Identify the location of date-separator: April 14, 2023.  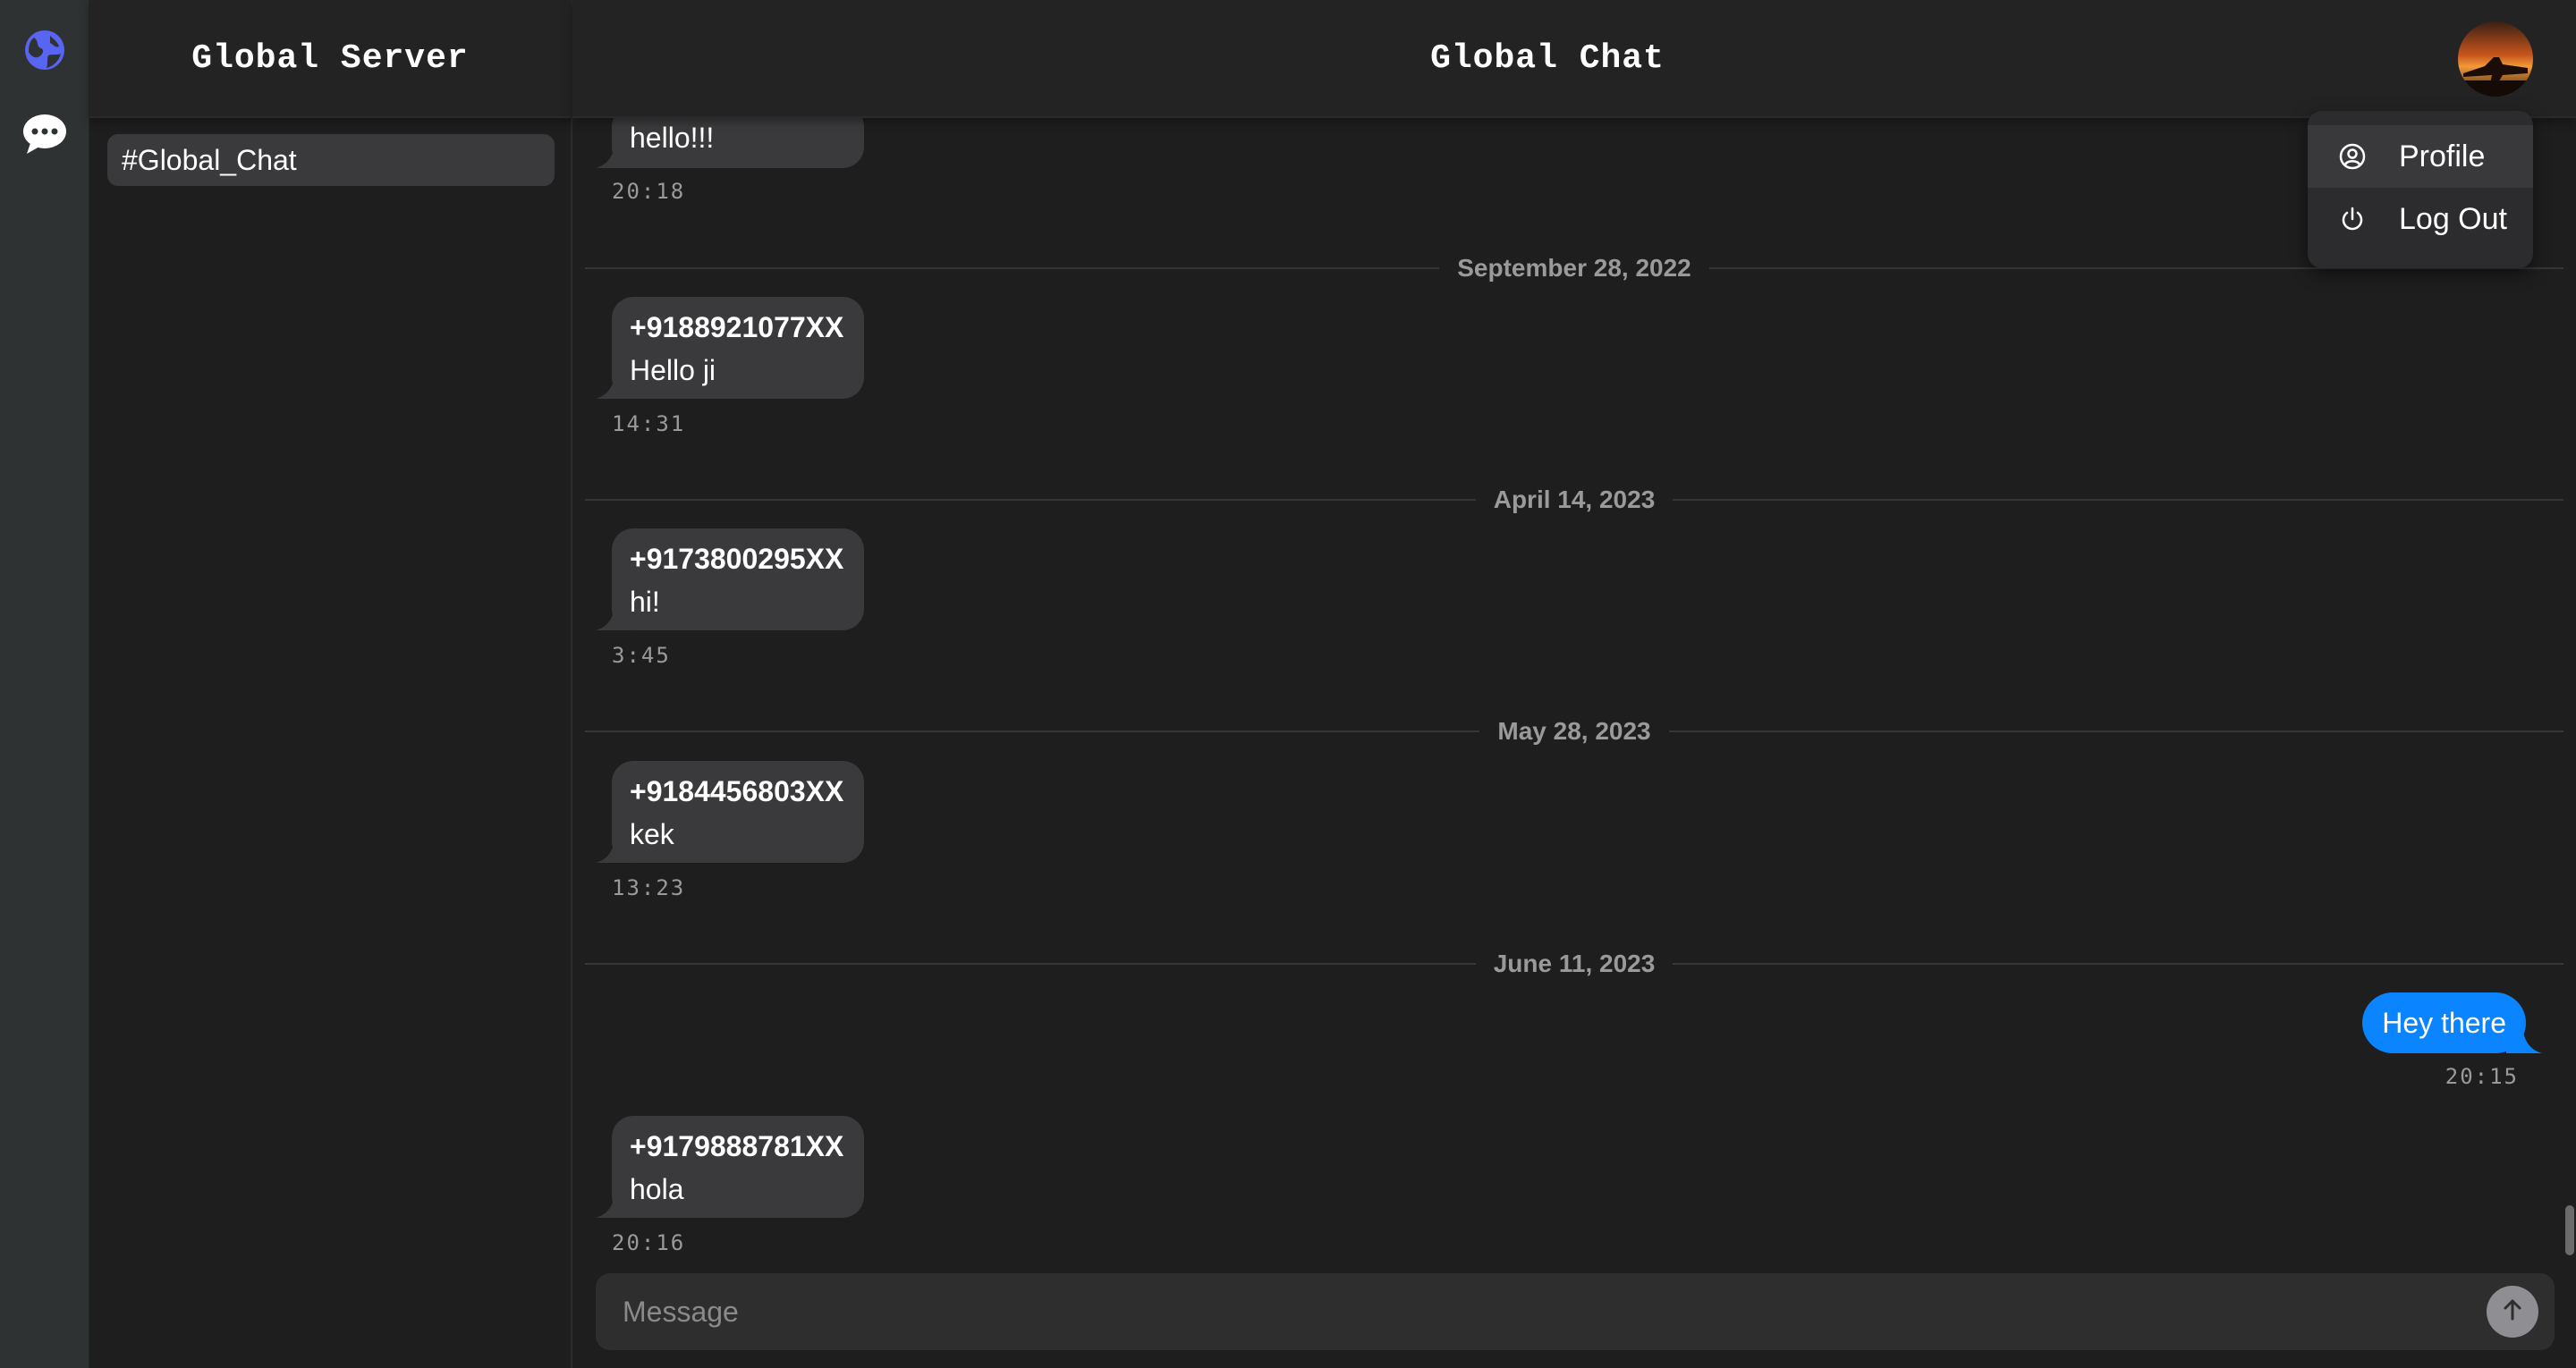
(1574, 500).